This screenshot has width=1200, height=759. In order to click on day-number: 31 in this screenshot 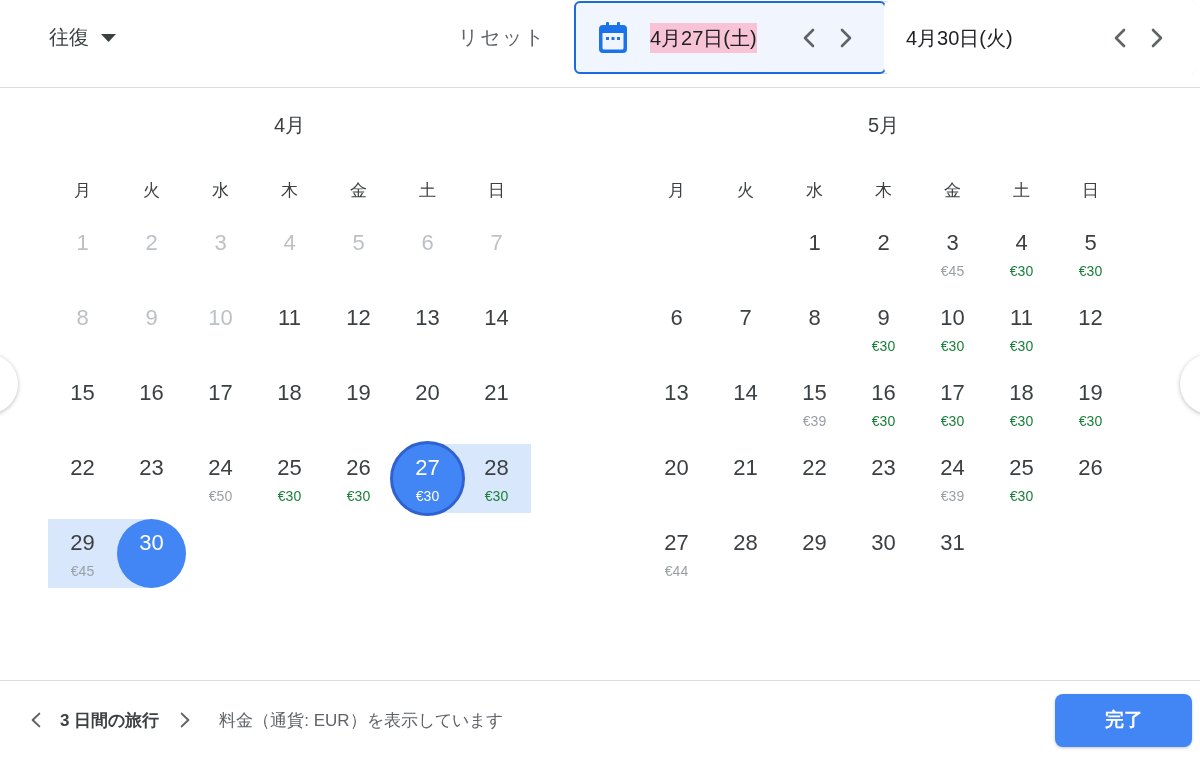, I will do `click(952, 543)`.